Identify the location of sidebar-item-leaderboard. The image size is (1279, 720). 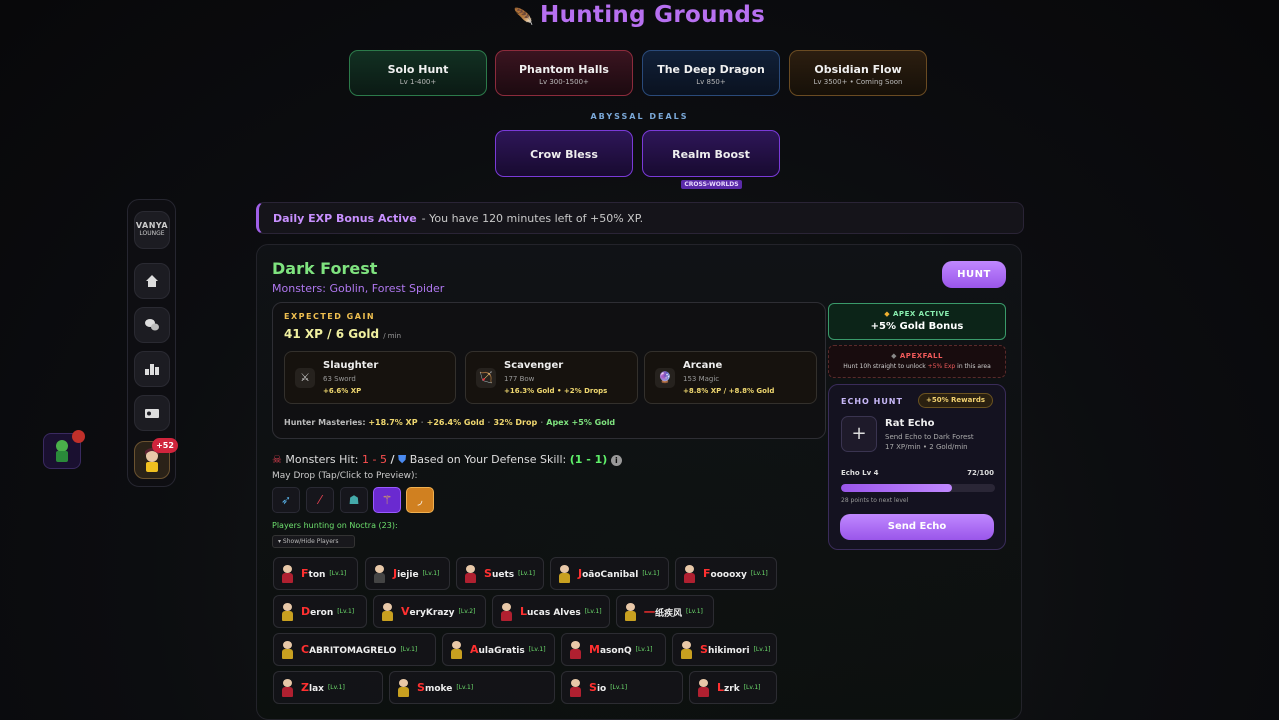
(152, 369).